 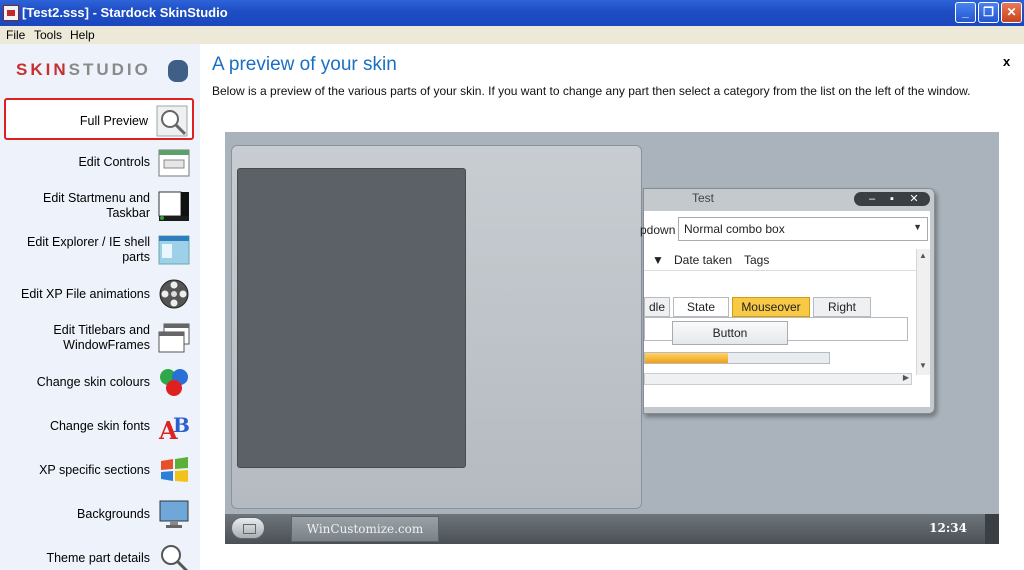 What do you see at coordinates (99, 162) in the screenshot?
I see `sidebar-item-edit-controls: Edit Controls` at bounding box center [99, 162].